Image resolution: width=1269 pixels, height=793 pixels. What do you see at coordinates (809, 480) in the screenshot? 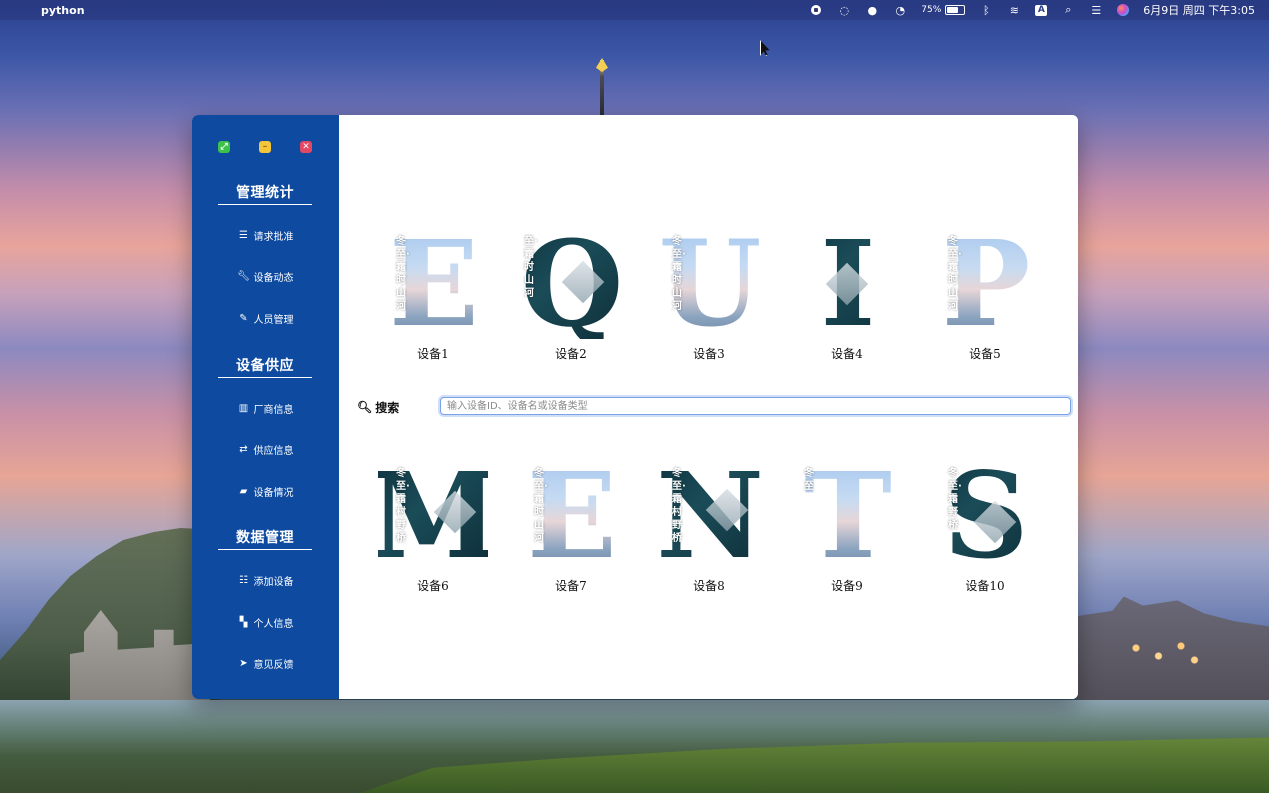
I see `device-image-caption: 冬至` at bounding box center [809, 480].